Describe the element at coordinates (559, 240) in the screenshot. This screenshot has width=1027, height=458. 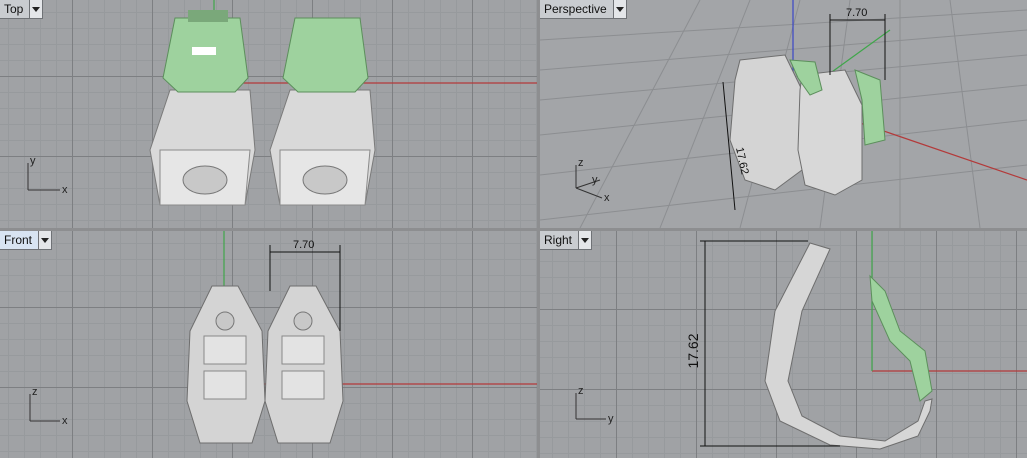
I see `viewport-title-right: Right` at that location.